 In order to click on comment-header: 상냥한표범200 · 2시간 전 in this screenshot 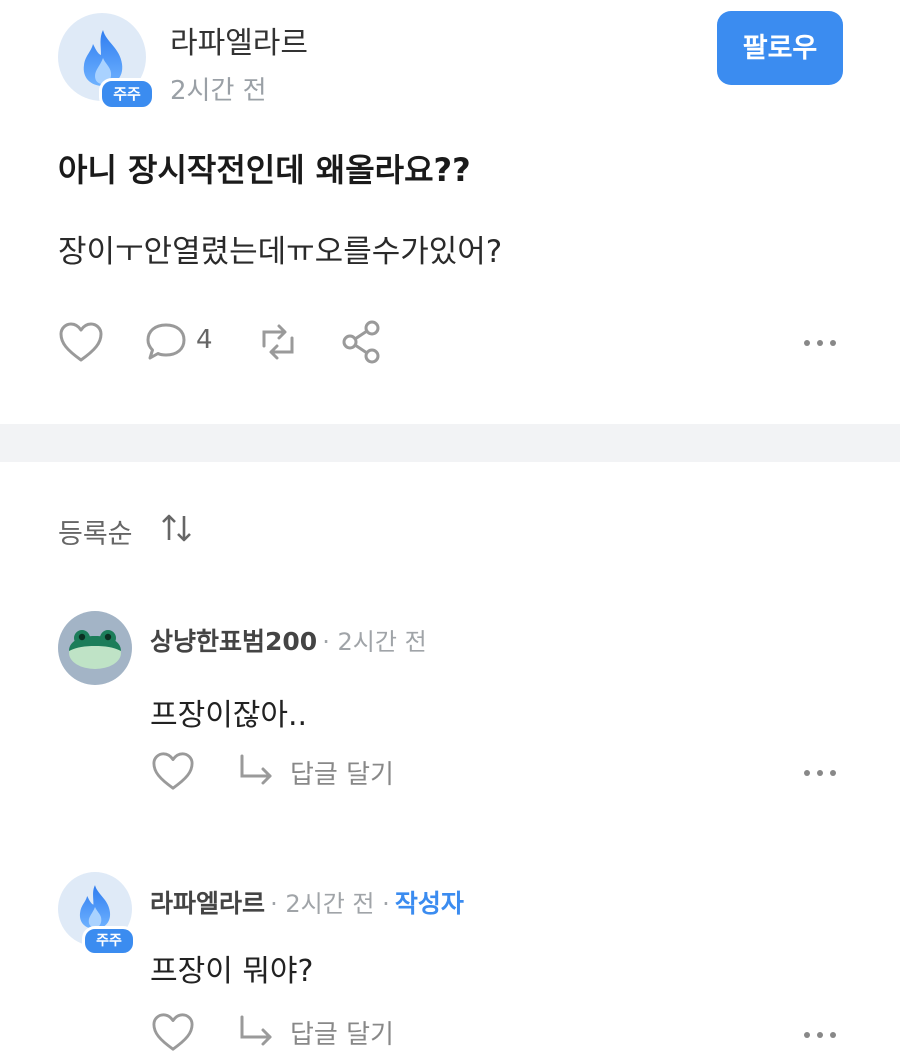, I will do `click(288, 640)`.